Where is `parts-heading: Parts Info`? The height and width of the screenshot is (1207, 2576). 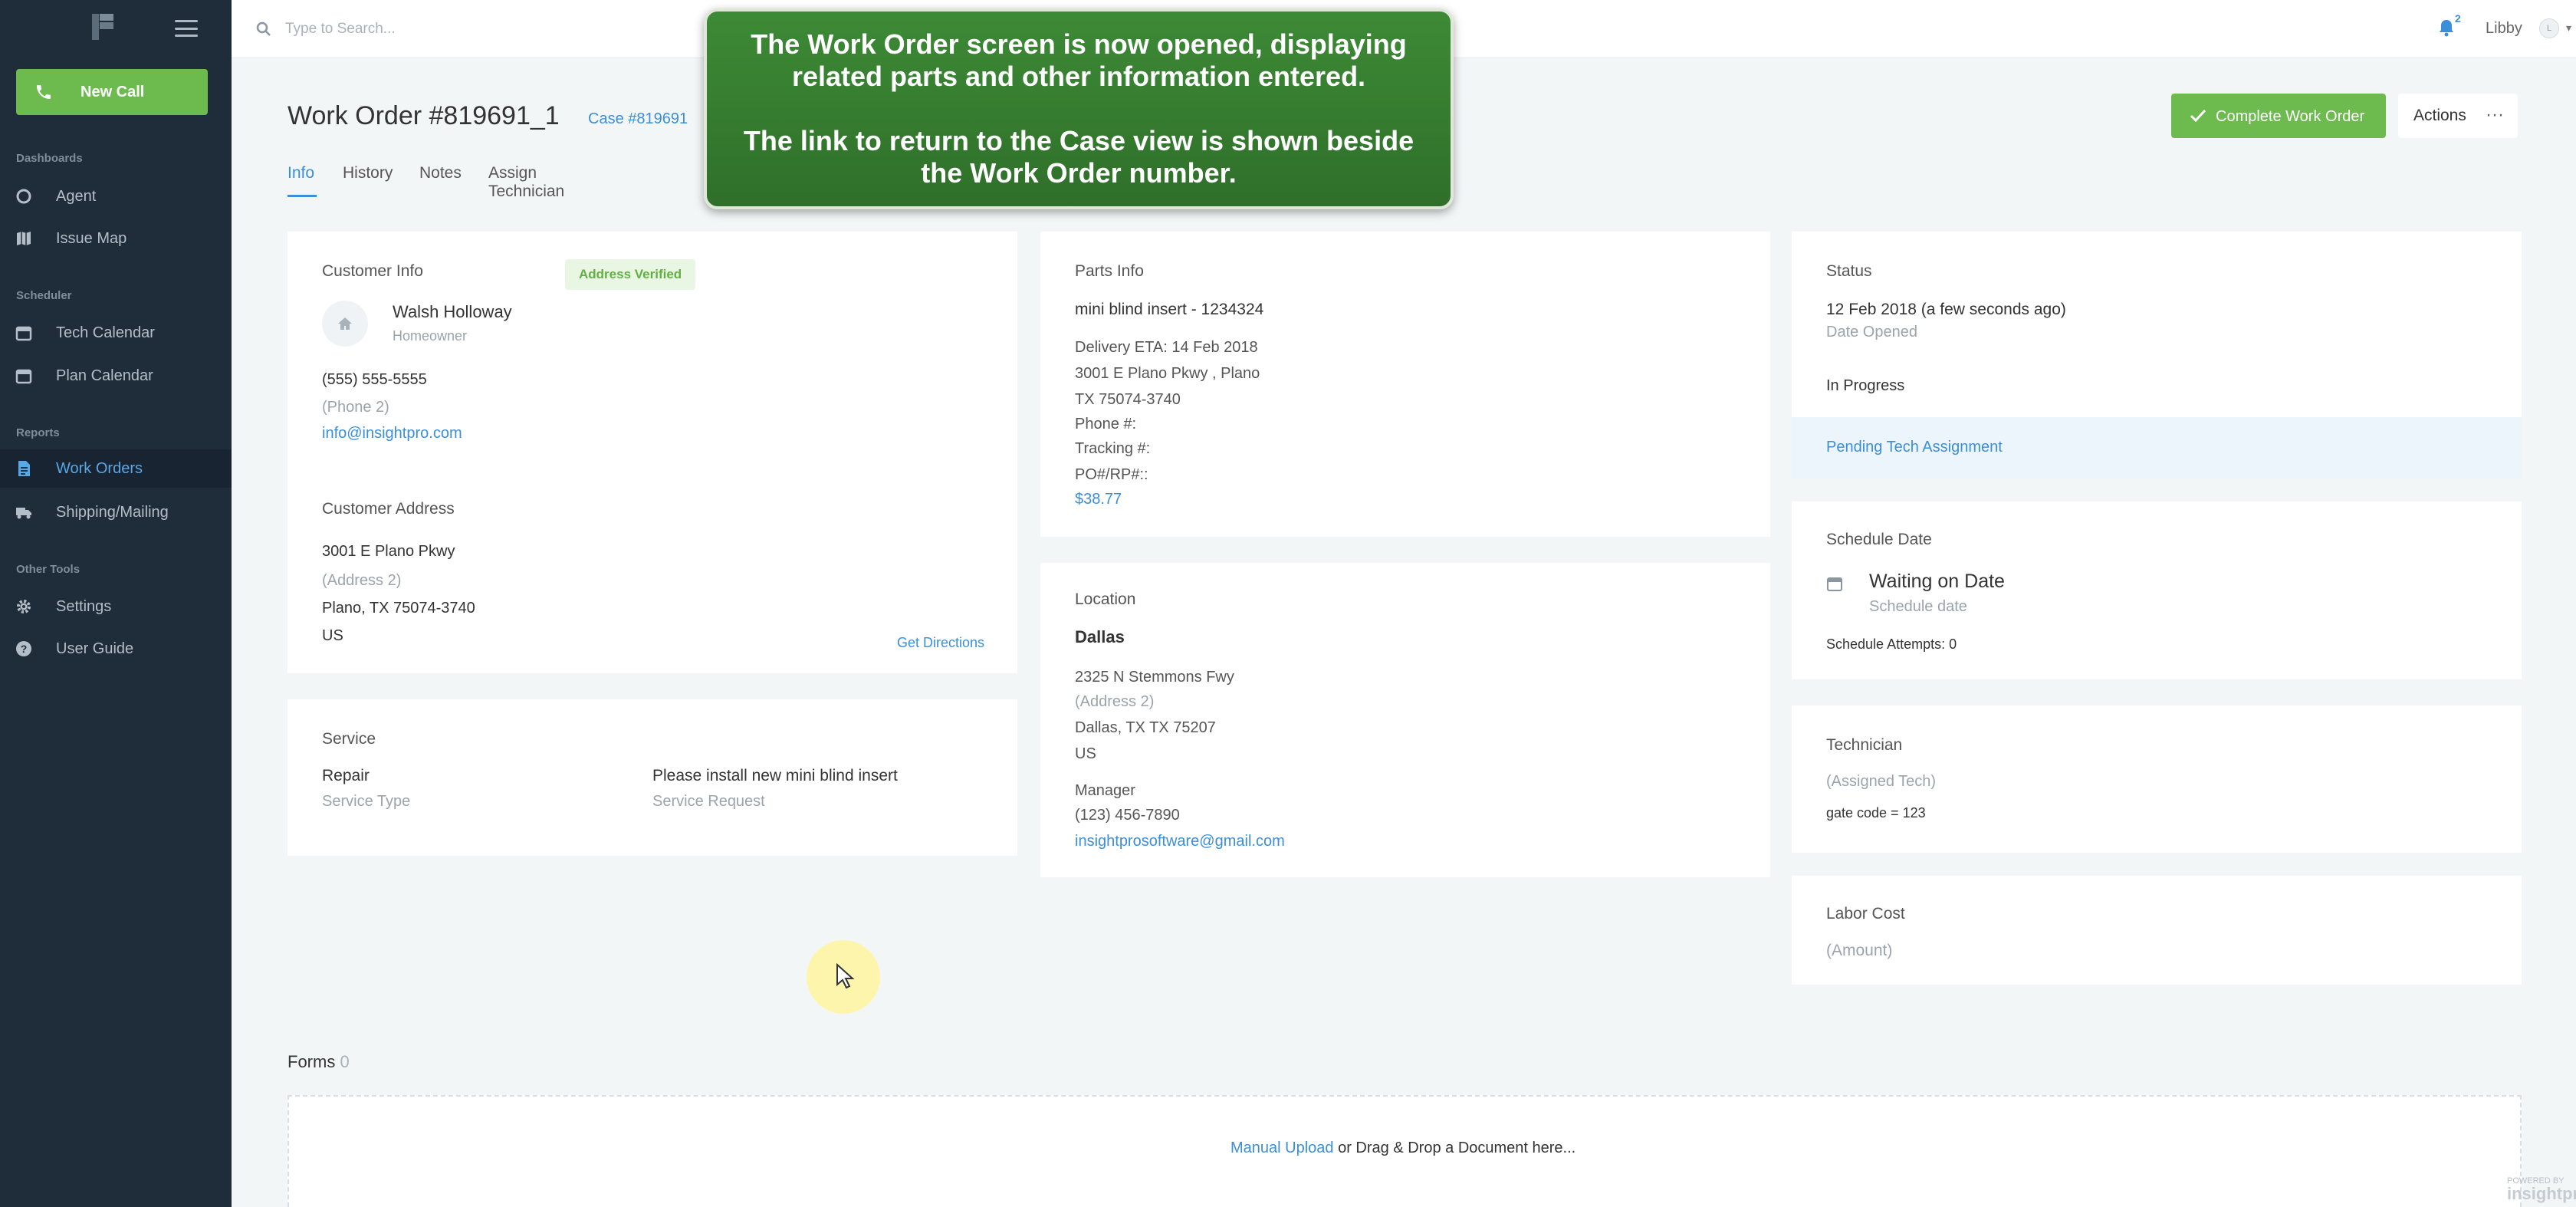
parts-heading: Parts Info is located at coordinates (1109, 271).